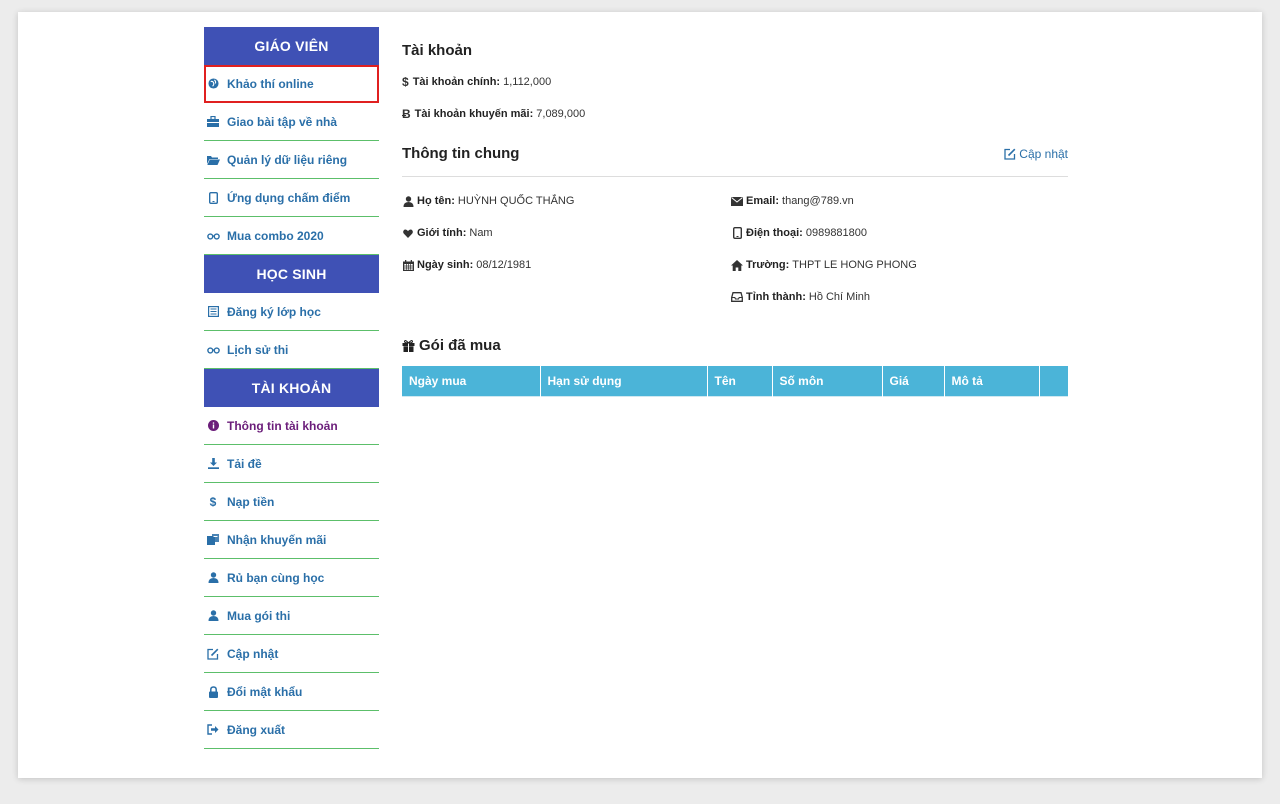 The width and height of the screenshot is (1280, 804). What do you see at coordinates (408, 233) in the screenshot?
I see `heart-icon` at bounding box center [408, 233].